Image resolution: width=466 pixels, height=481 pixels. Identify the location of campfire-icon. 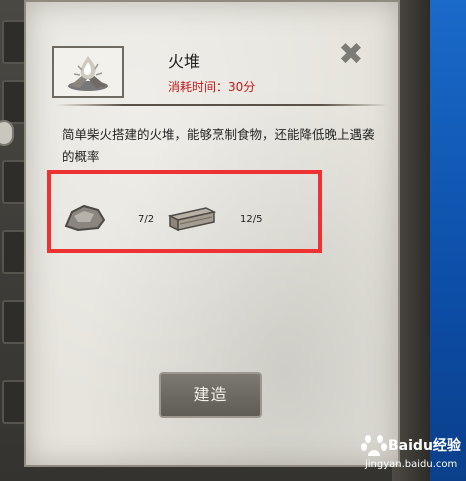
(88, 72).